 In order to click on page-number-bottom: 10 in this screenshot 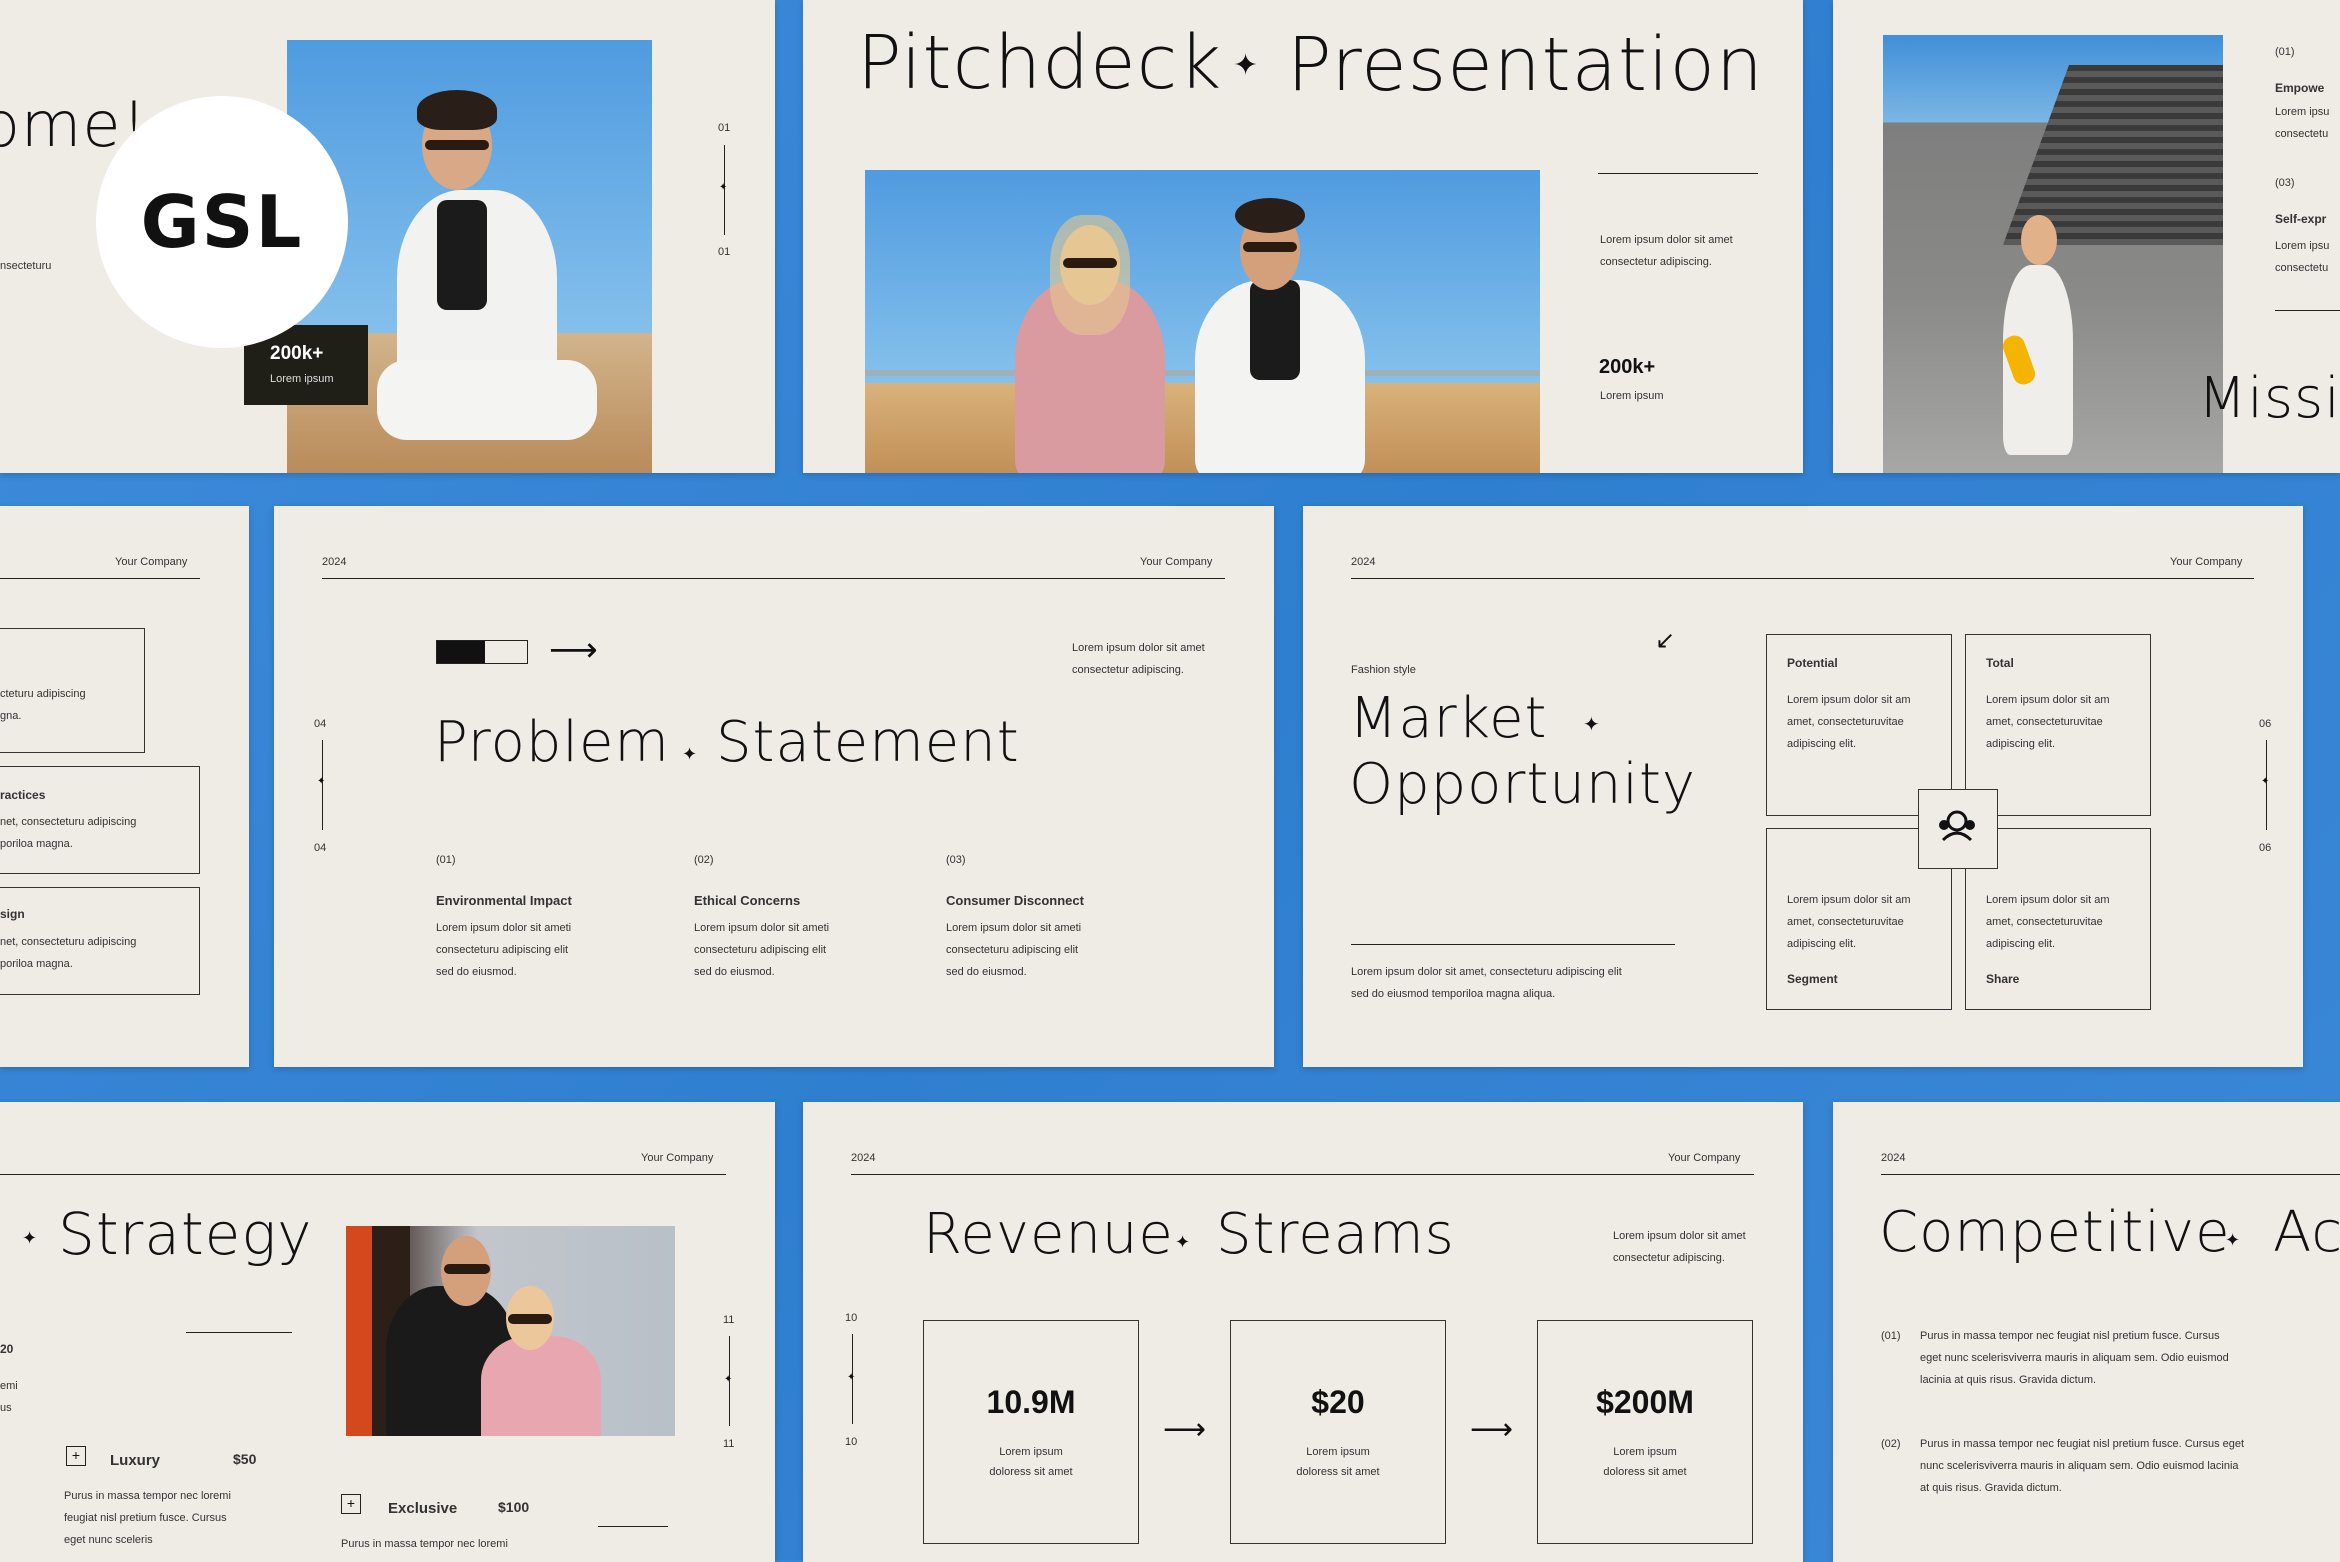, I will do `click(851, 1442)`.